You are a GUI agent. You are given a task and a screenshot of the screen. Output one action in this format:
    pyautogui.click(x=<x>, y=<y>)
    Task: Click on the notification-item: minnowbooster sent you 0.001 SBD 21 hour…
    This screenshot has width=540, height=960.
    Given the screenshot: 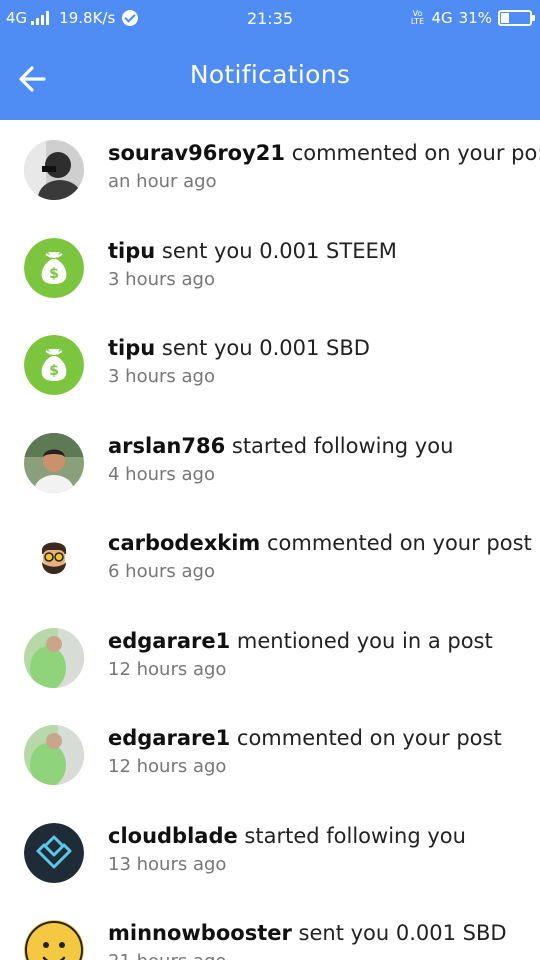 What is the action you would take?
    pyautogui.click(x=270, y=930)
    